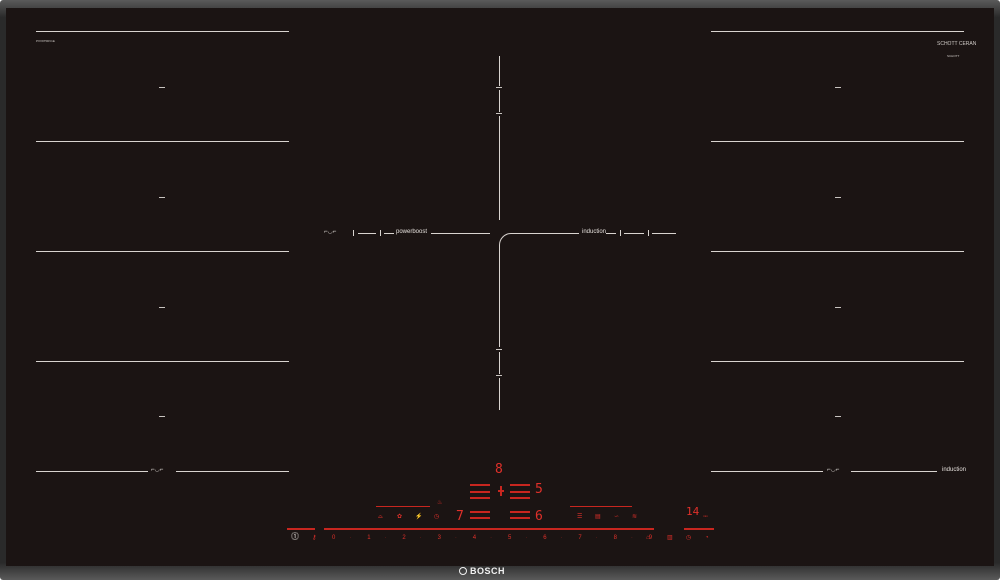  Describe the element at coordinates (439, 503) in the screenshot. I see `fan-icon: ♨` at that location.